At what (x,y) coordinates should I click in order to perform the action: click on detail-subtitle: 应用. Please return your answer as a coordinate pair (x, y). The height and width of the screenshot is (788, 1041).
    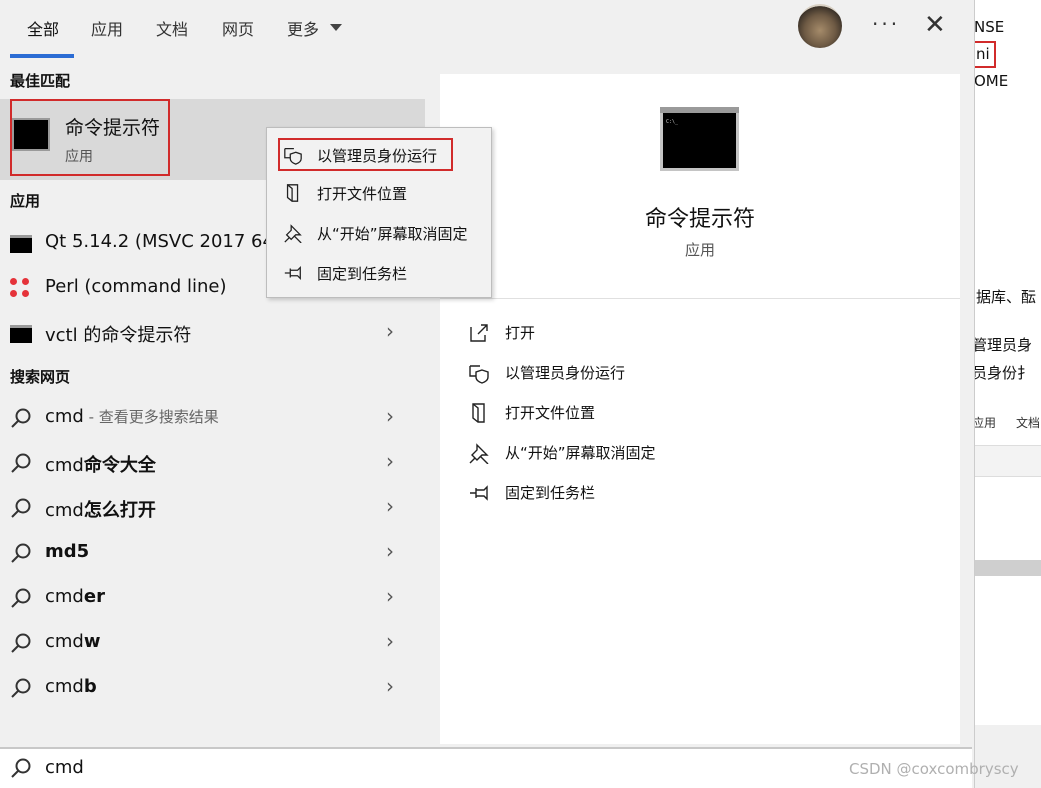
    Looking at the image, I should click on (699, 250).